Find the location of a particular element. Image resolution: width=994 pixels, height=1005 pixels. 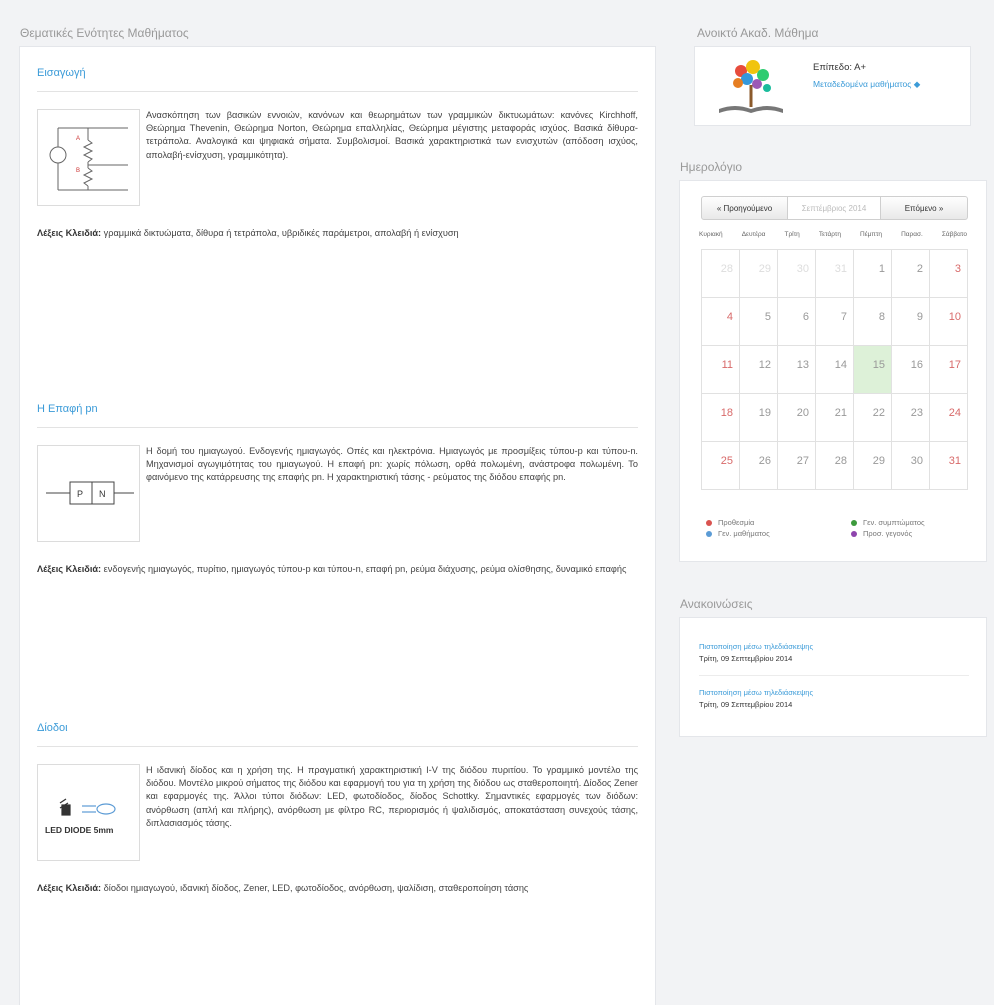

calendar-prev-button: « Προηγούμενο is located at coordinates (745, 208).